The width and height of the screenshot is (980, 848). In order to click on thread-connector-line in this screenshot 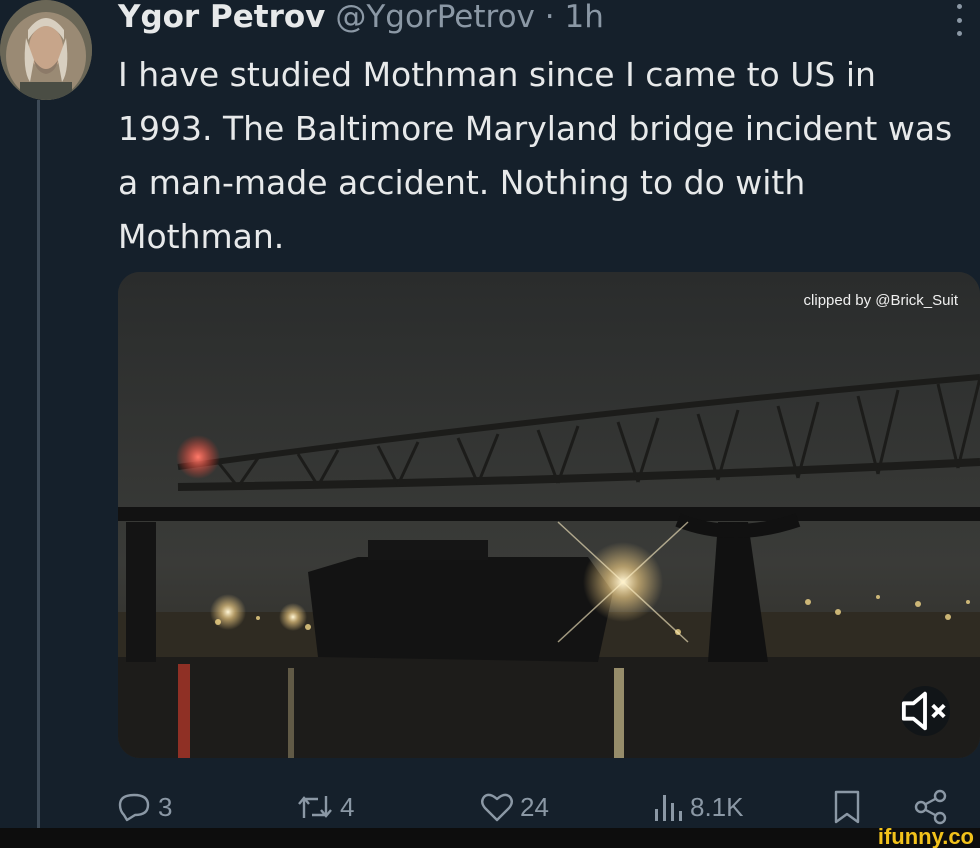, I will do `click(38, 464)`.